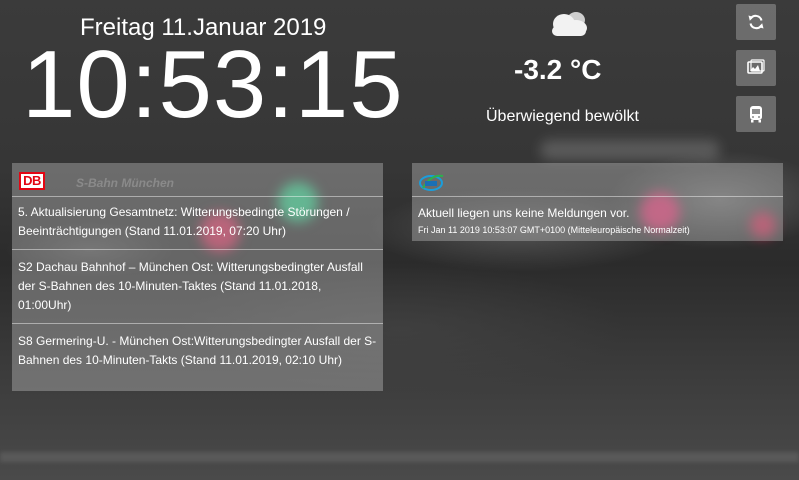 The height and width of the screenshot is (480, 799). Describe the element at coordinates (597, 180) in the screenshot. I see `mvv-panel-header` at that location.